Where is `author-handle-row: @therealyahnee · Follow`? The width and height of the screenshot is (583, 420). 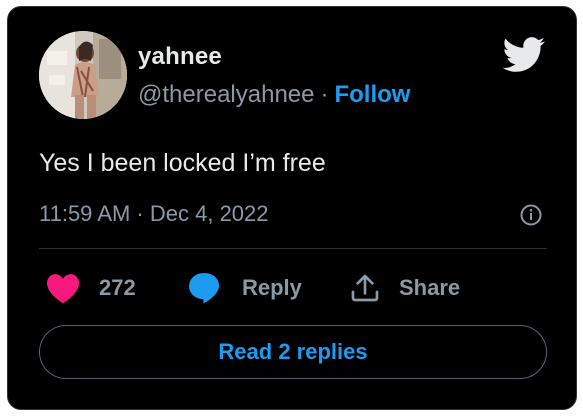 author-handle-row: @therealyahnee · Follow is located at coordinates (274, 95).